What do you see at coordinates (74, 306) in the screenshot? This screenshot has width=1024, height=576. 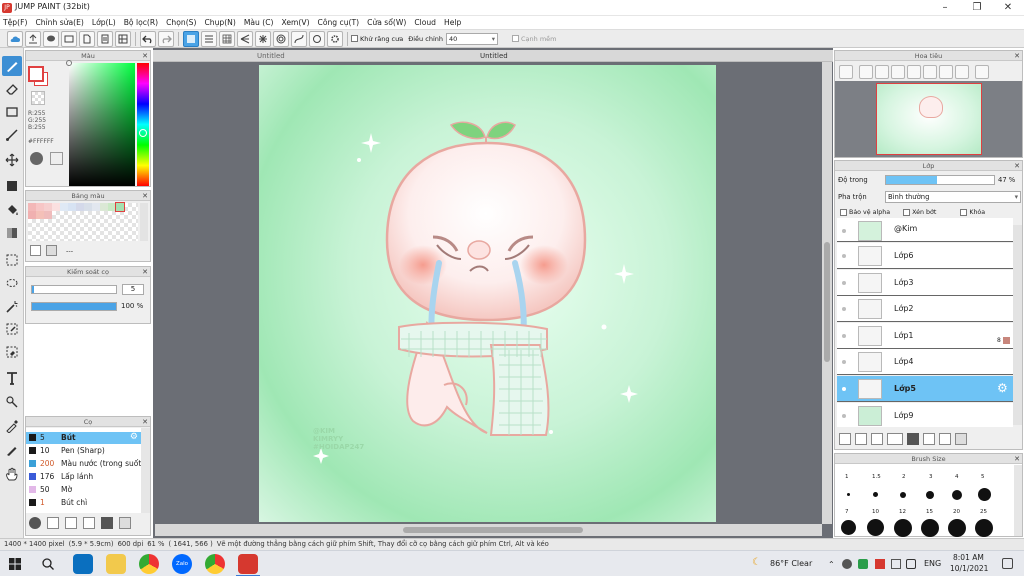 I see `brush-opacity-slider` at bounding box center [74, 306].